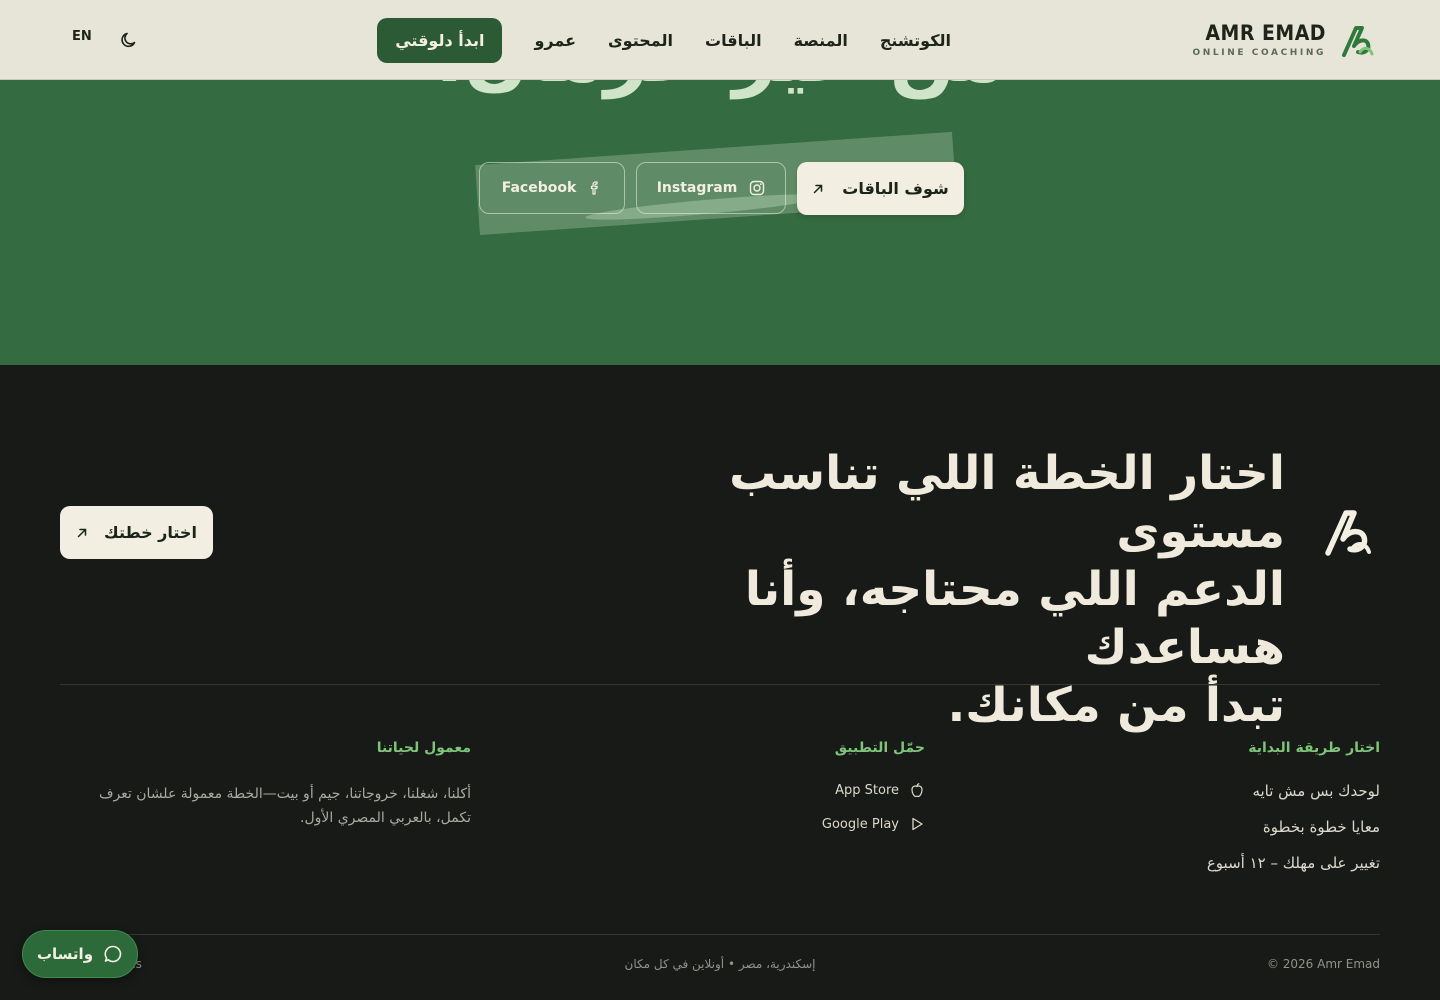 The width and height of the screenshot is (1440, 1000). I want to click on cta-heading-line: تبدأ من مكانك., so click(1116, 705).